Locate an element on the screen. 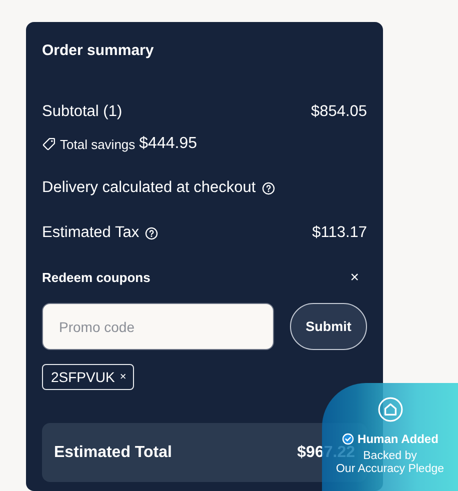 The width and height of the screenshot is (458, 491). summary-title: Order summary is located at coordinates (98, 51).